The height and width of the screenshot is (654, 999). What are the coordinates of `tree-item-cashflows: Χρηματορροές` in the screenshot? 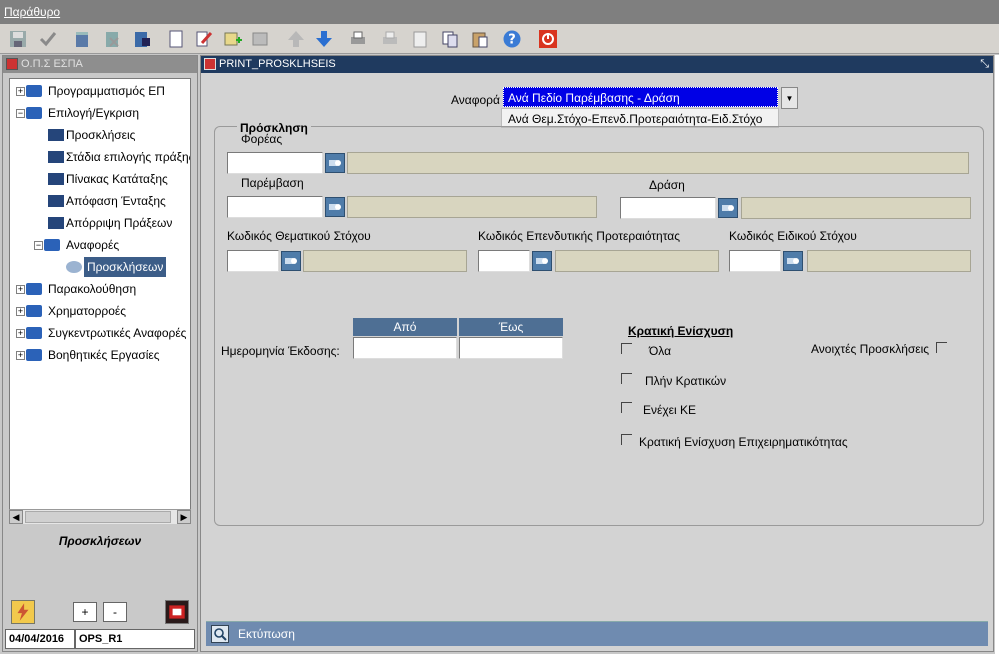 It's located at (87, 311).